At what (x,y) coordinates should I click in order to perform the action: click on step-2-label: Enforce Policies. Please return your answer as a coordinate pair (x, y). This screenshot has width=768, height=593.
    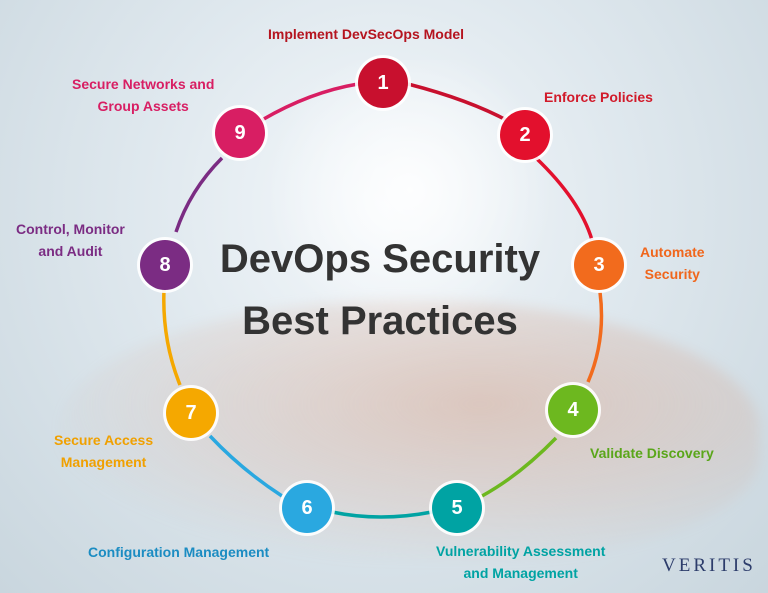
    Looking at the image, I should click on (598, 97).